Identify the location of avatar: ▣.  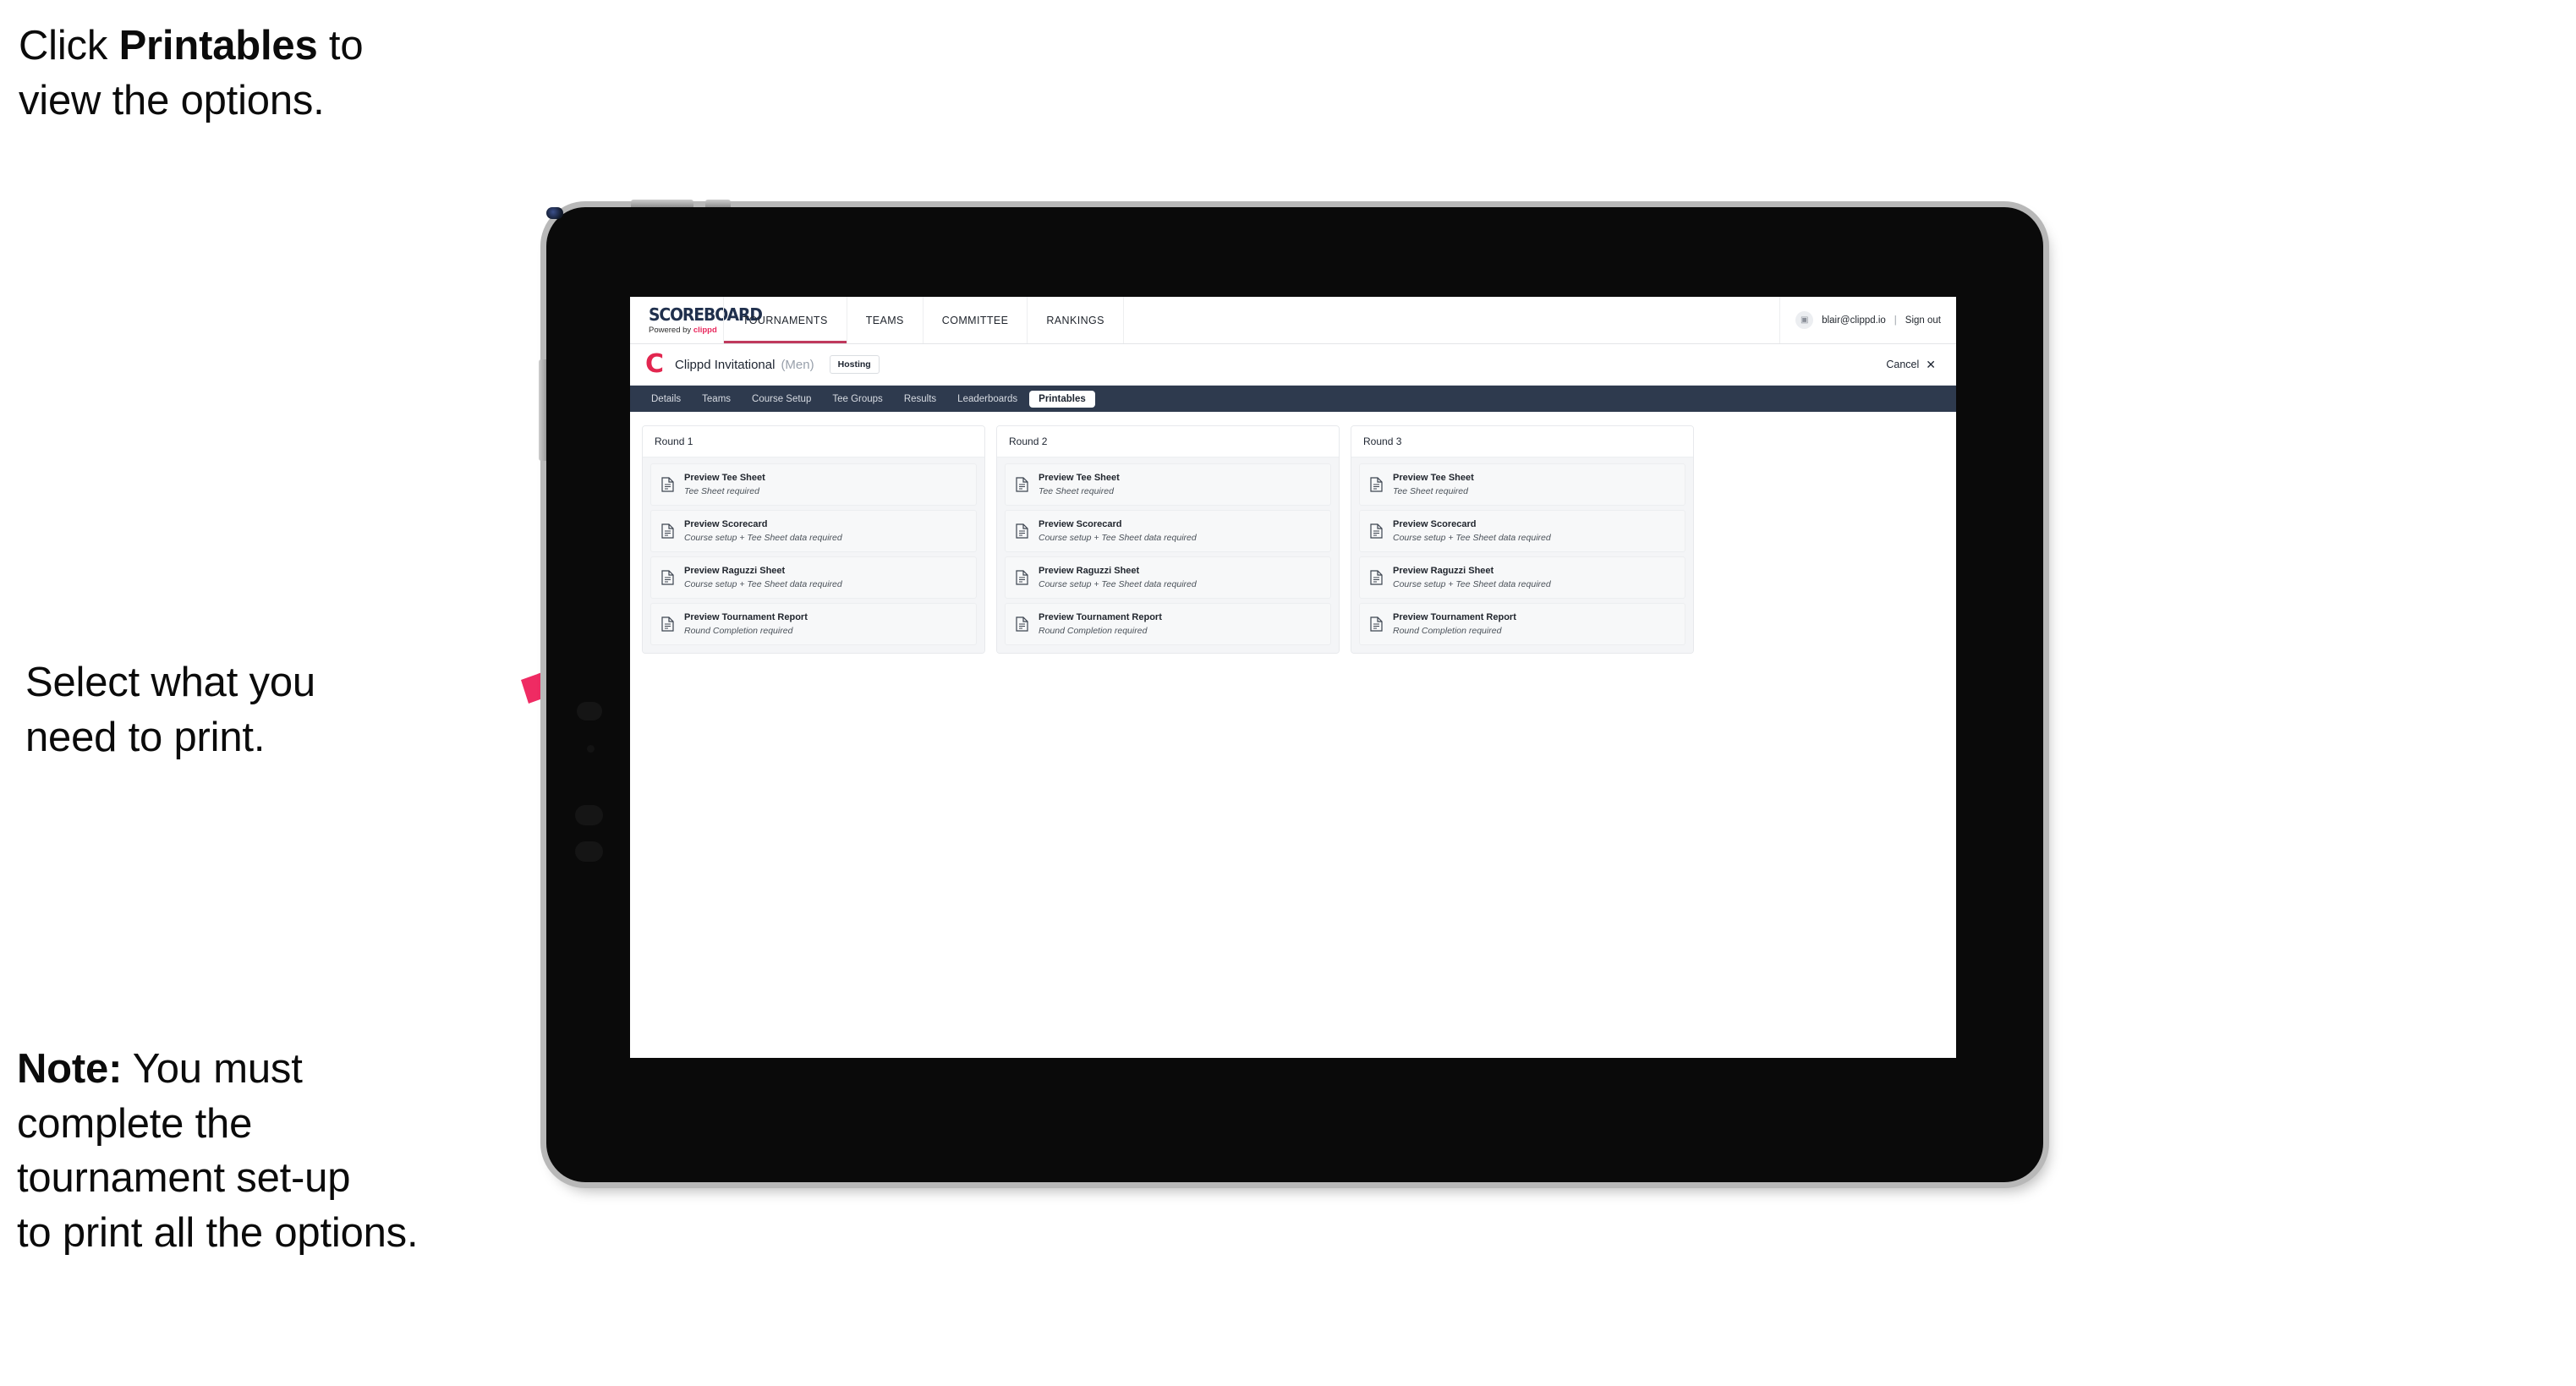
(1804, 320).